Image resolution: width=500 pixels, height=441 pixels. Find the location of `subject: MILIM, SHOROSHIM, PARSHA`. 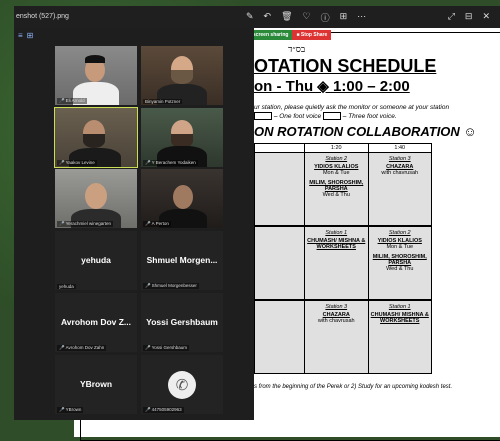

subject: MILIM, SHOROSHIM, PARSHA is located at coordinates (399, 260).